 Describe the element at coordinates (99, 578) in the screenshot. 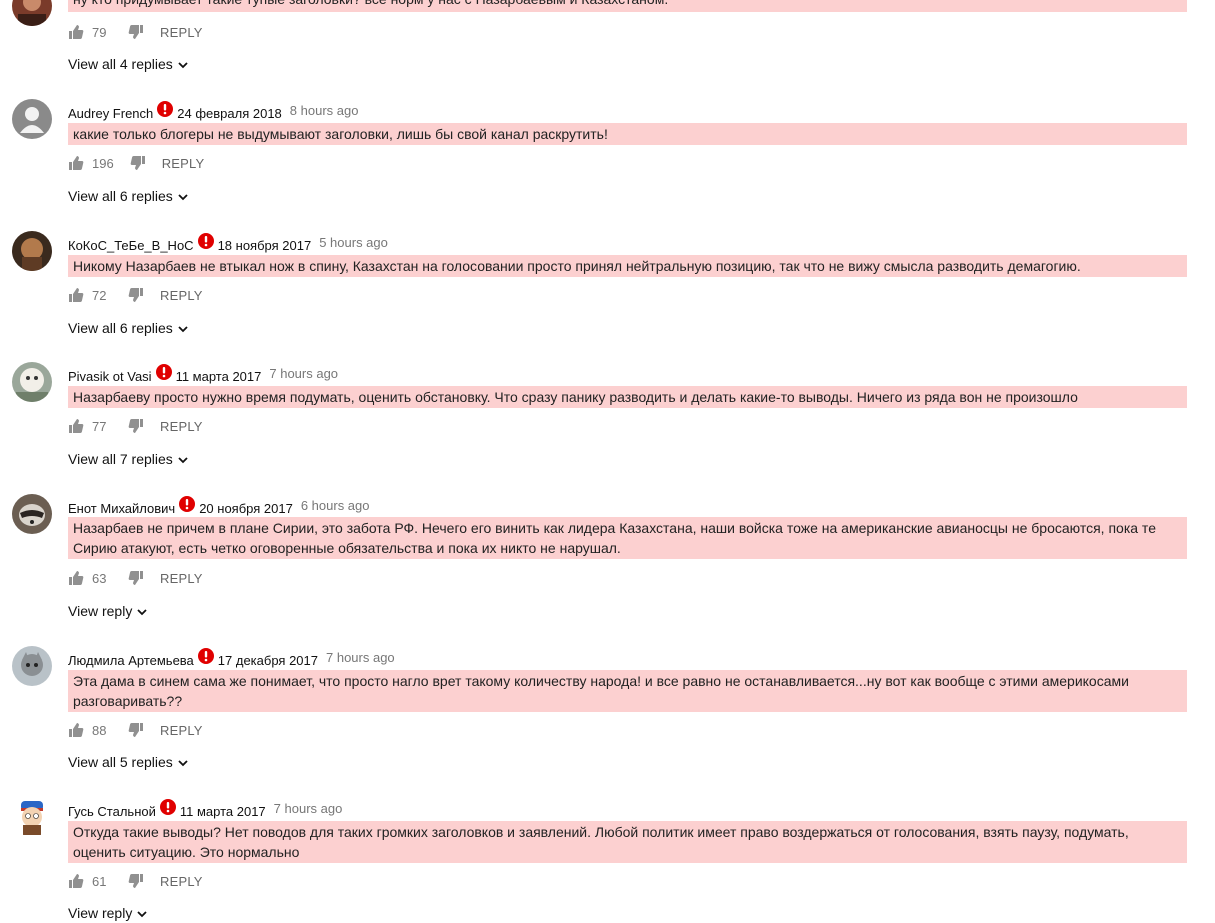

I see `like-count: 63` at that location.